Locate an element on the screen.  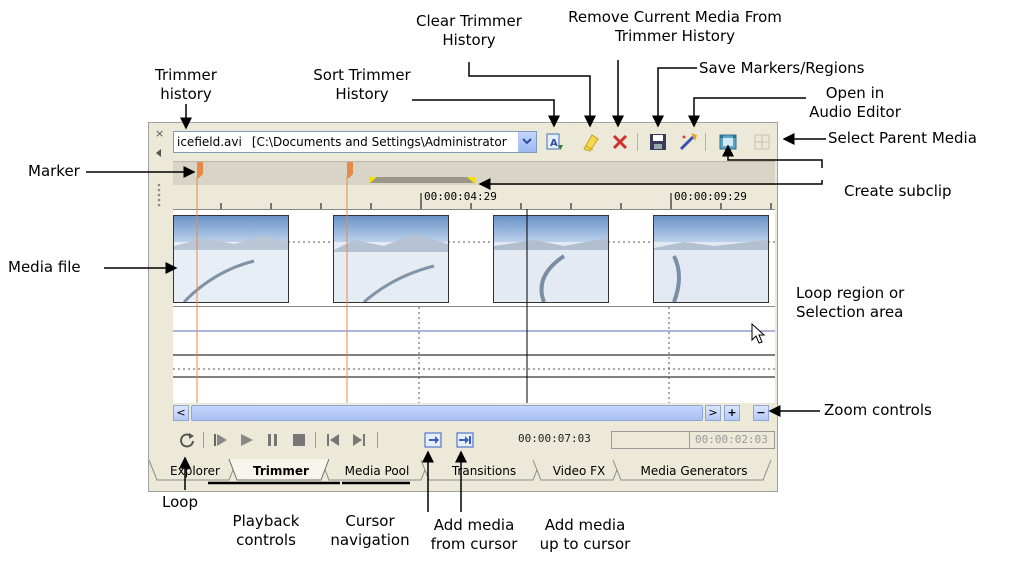
callout-save-markers: Save Markers/Regions is located at coordinates (782, 68).